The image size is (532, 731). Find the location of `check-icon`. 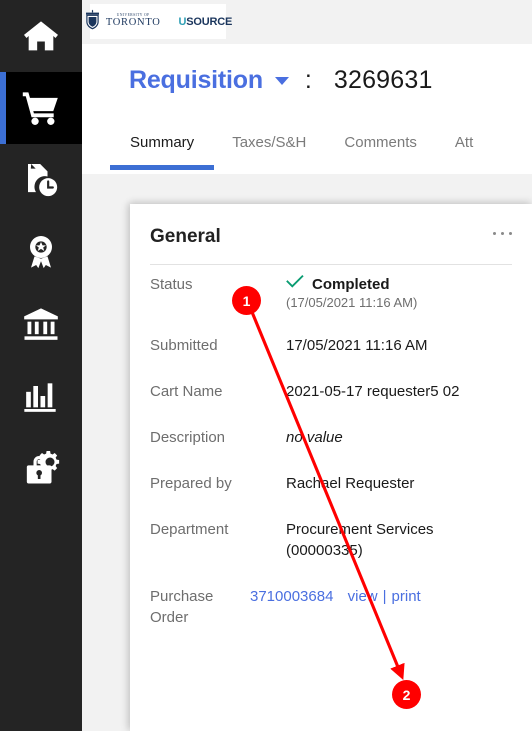

check-icon is located at coordinates (295, 284).